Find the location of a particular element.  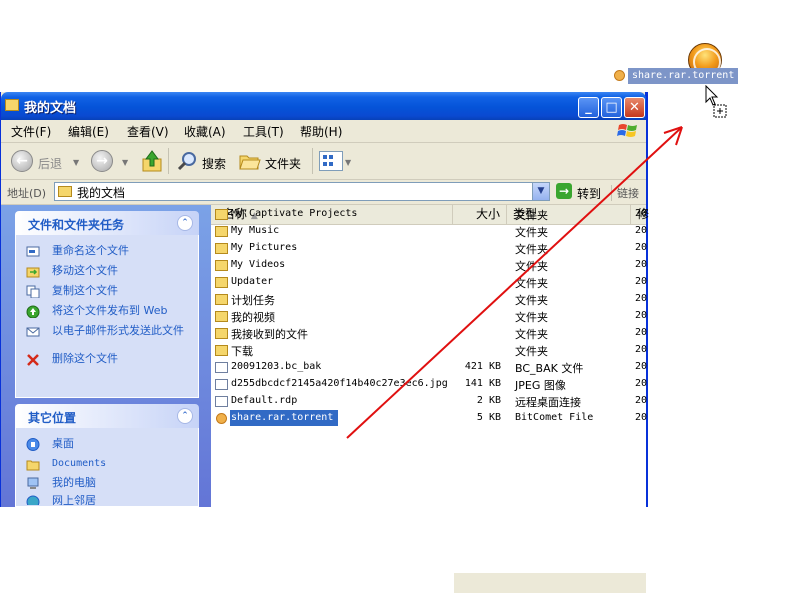

file-row-selected: share.rar.torrent 5 KB BitComet File 20 is located at coordinates (429, 418).